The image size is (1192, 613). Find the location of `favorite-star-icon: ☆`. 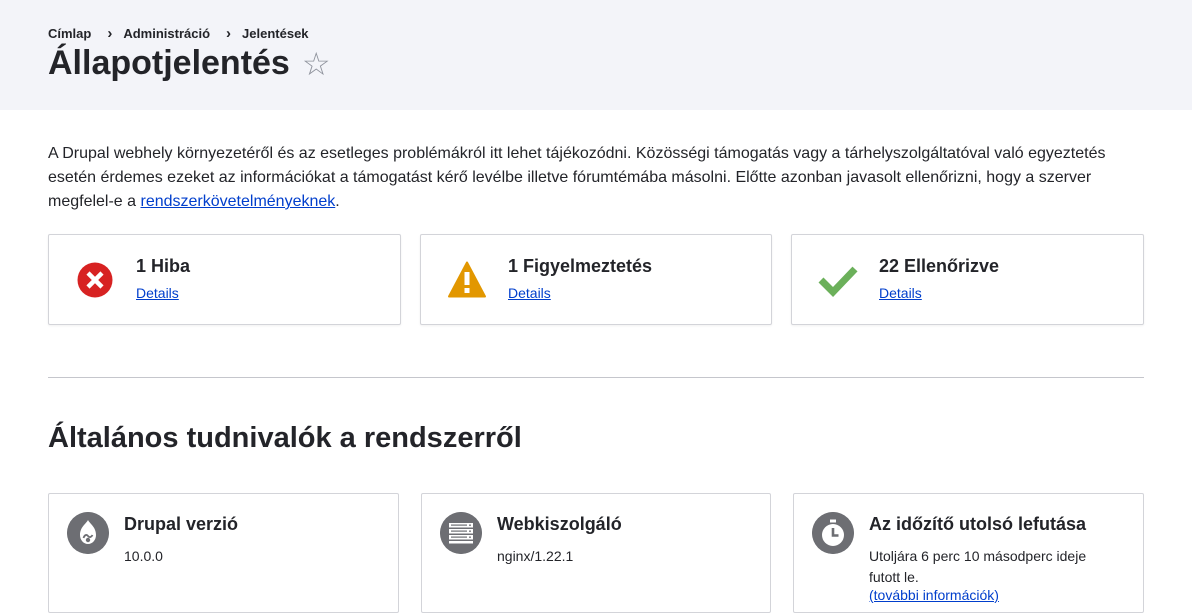

favorite-star-icon: ☆ is located at coordinates (316, 64).